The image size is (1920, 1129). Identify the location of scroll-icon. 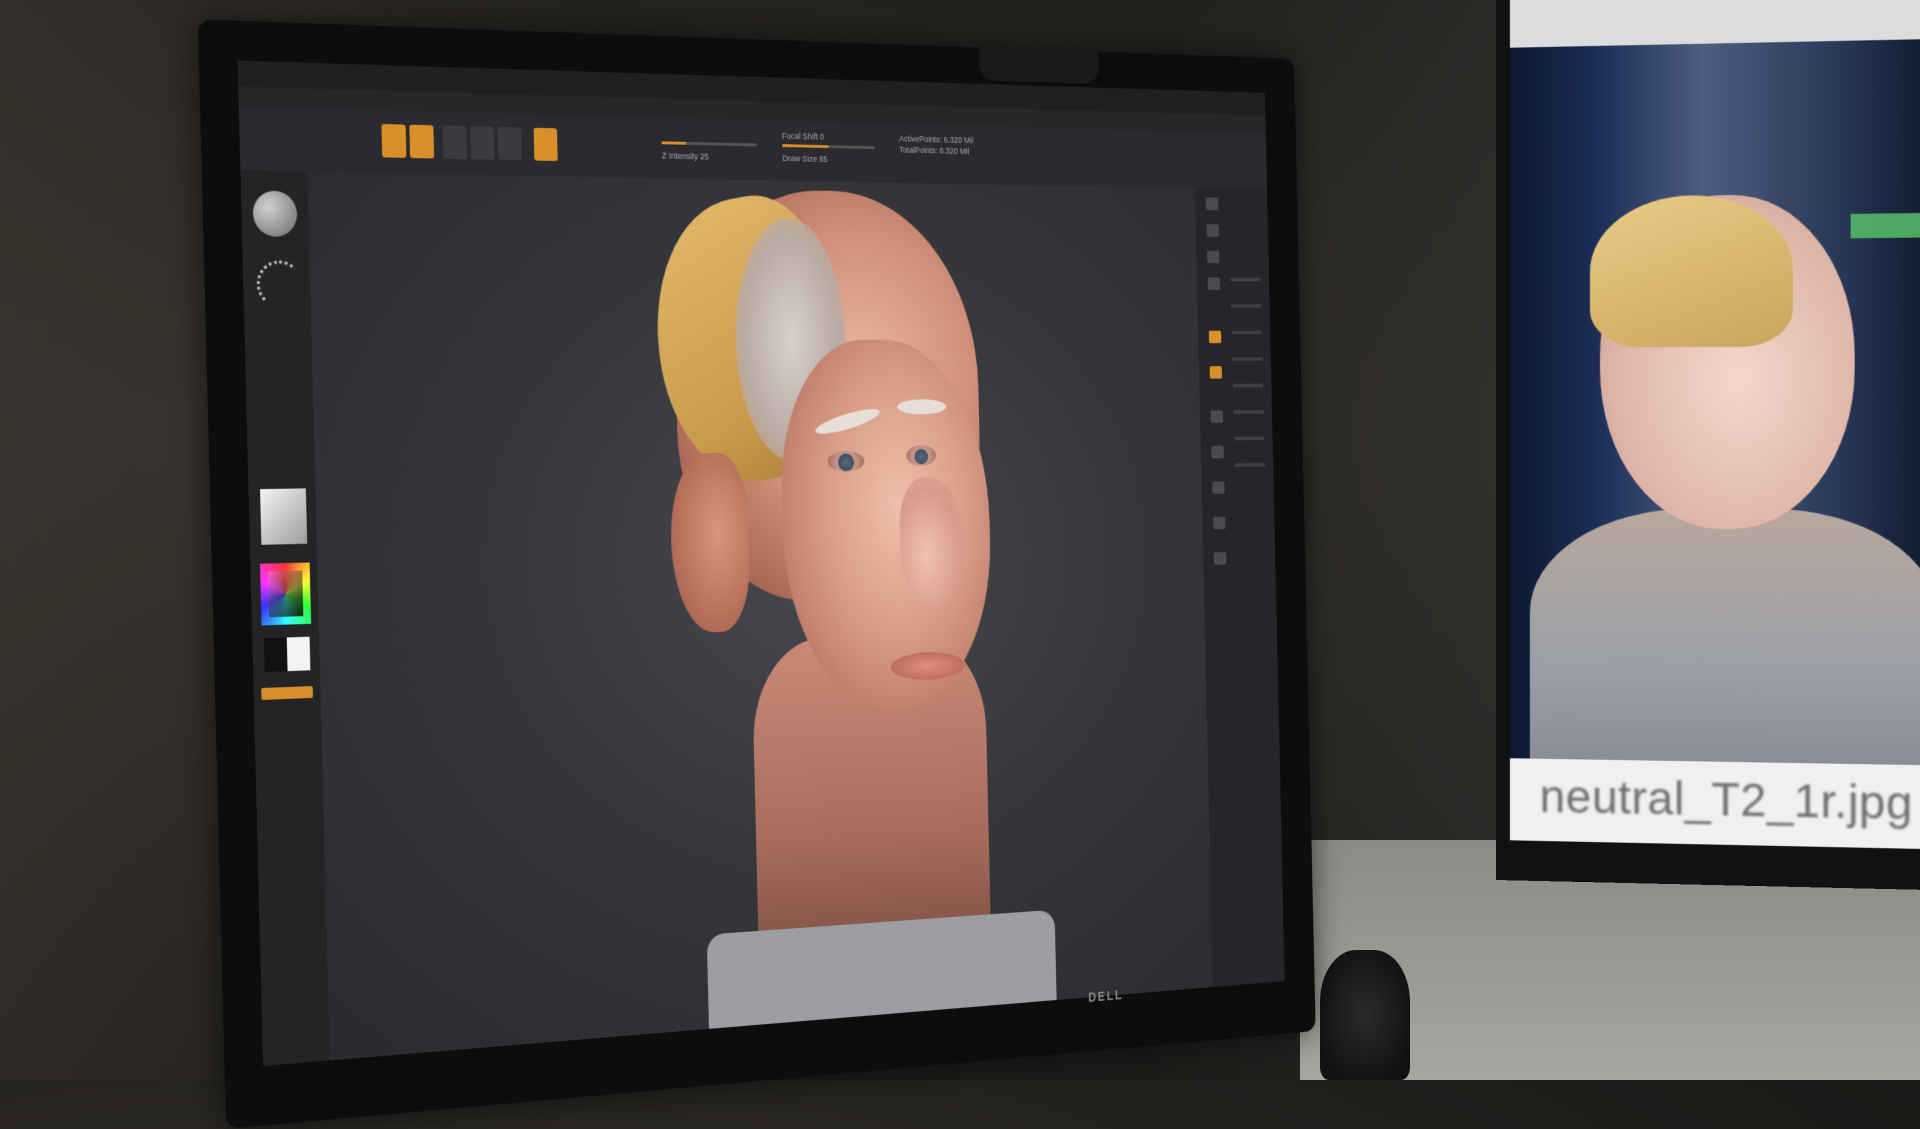
(1213, 257).